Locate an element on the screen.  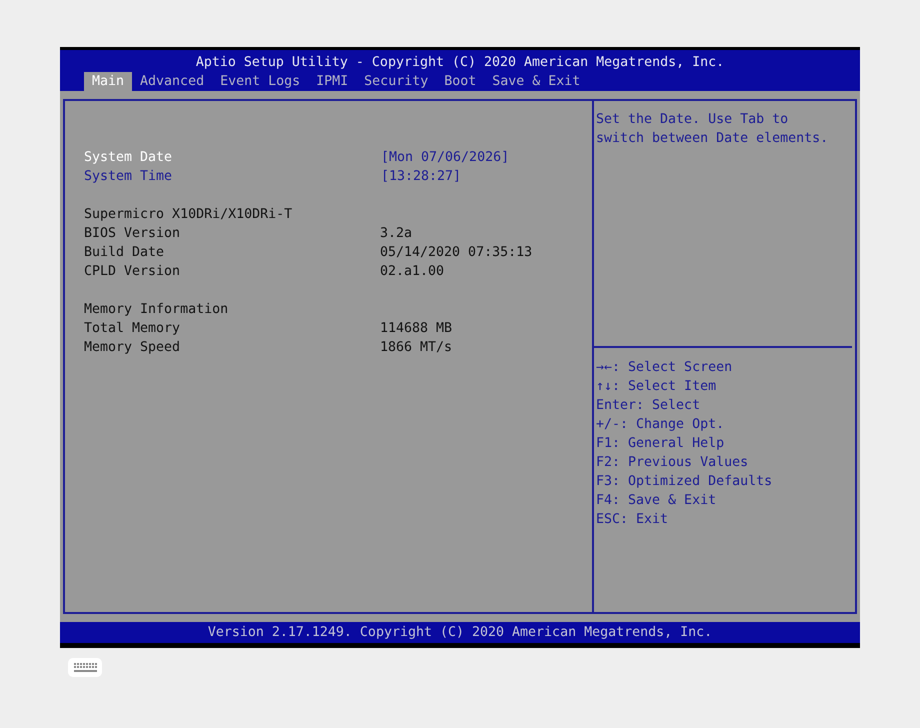
key-hint: F2: Previous Values is located at coordinates (672, 463).